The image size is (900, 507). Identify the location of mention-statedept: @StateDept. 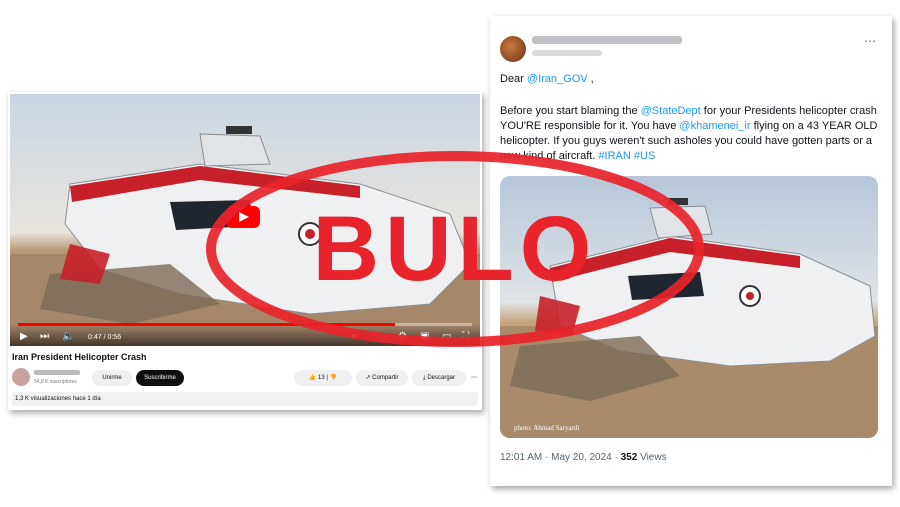
(671, 111).